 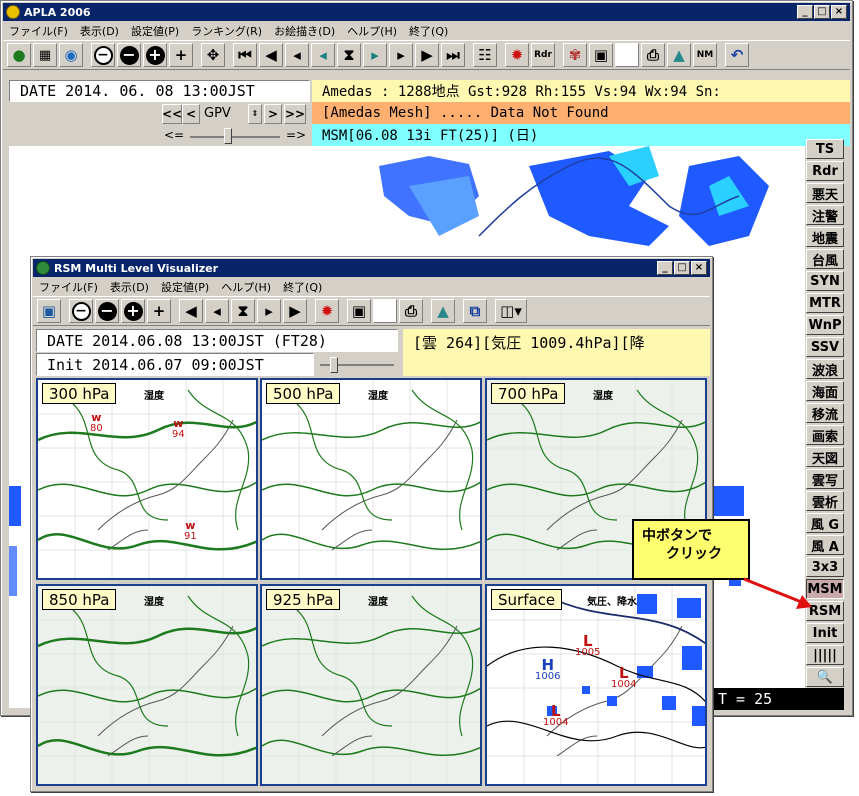 What do you see at coordinates (822, 12) in the screenshot?
I see `maximize-button: □` at bounding box center [822, 12].